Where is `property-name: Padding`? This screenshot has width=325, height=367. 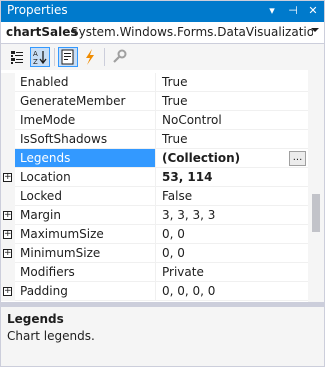
property-name: Padding is located at coordinates (85, 291).